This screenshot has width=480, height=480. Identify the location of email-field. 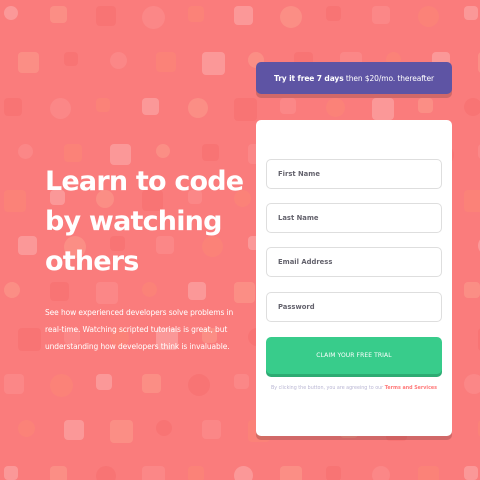
(354, 262).